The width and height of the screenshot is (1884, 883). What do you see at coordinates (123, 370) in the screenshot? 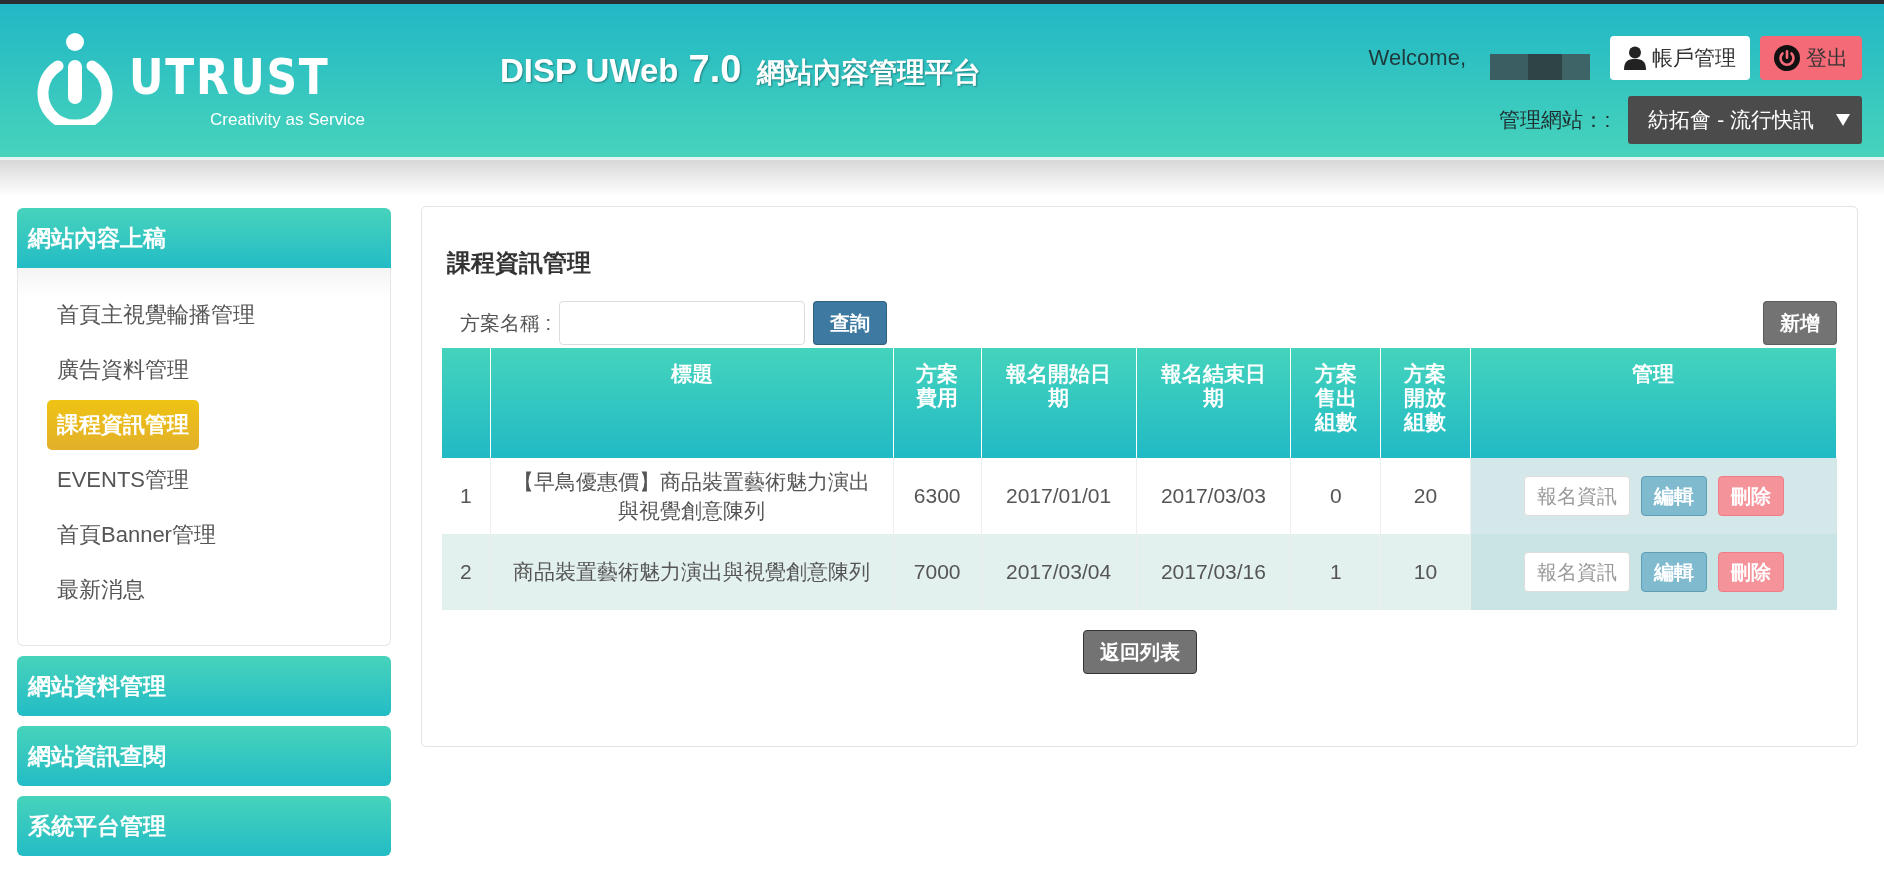
I see `sidebar-item: 廣告資料管理` at bounding box center [123, 370].